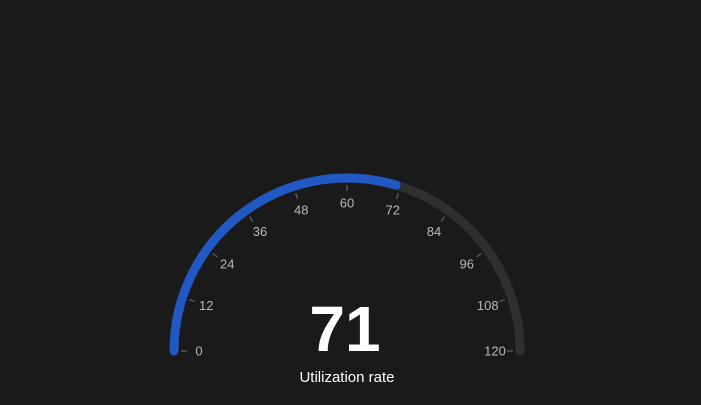  Describe the element at coordinates (260, 231) in the screenshot. I see `gauge-tick-label-36: 36` at that location.